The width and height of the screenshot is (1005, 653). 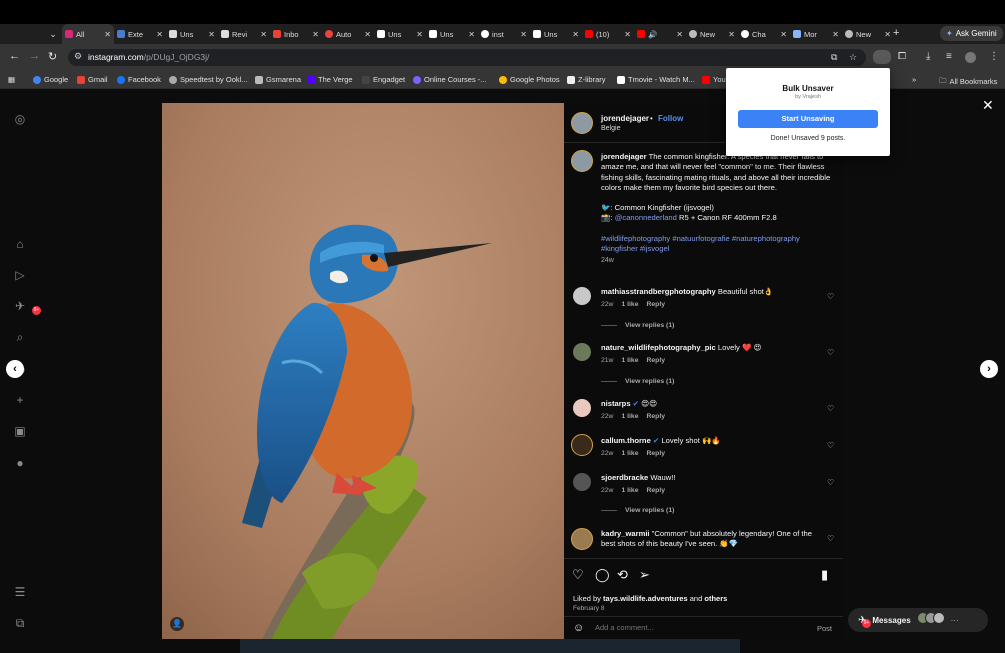 I want to click on apps-icon: ▦, so click(x=11, y=79).